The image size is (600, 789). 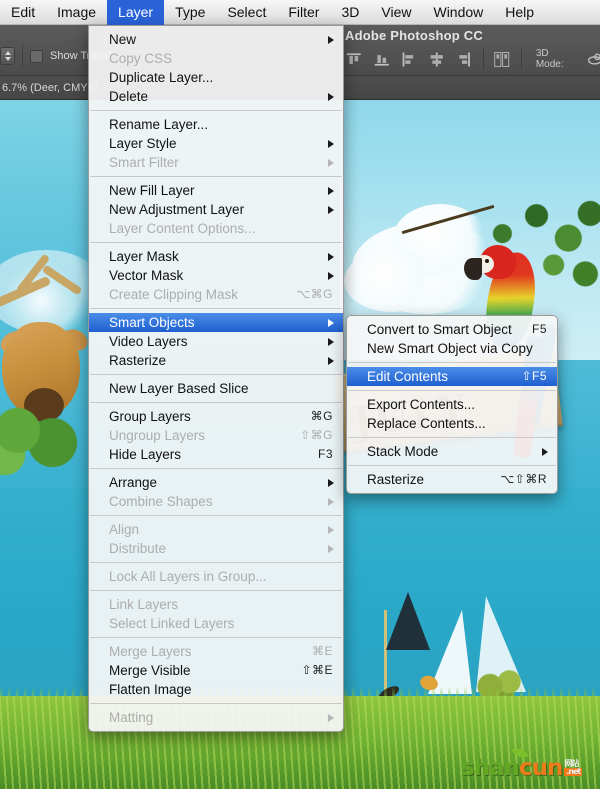 What do you see at coordinates (502, 59) in the screenshot?
I see `distribute-icon` at bounding box center [502, 59].